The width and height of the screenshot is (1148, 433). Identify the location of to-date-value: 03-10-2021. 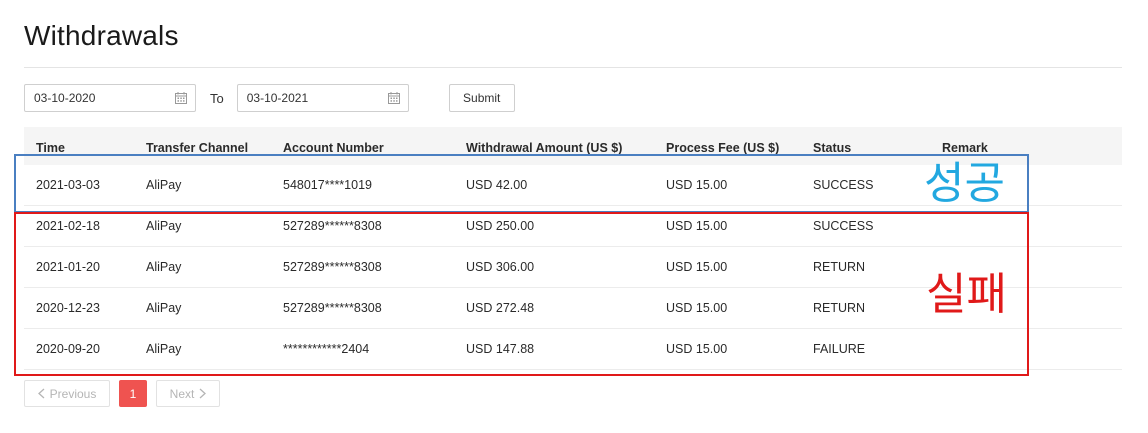
(277, 98).